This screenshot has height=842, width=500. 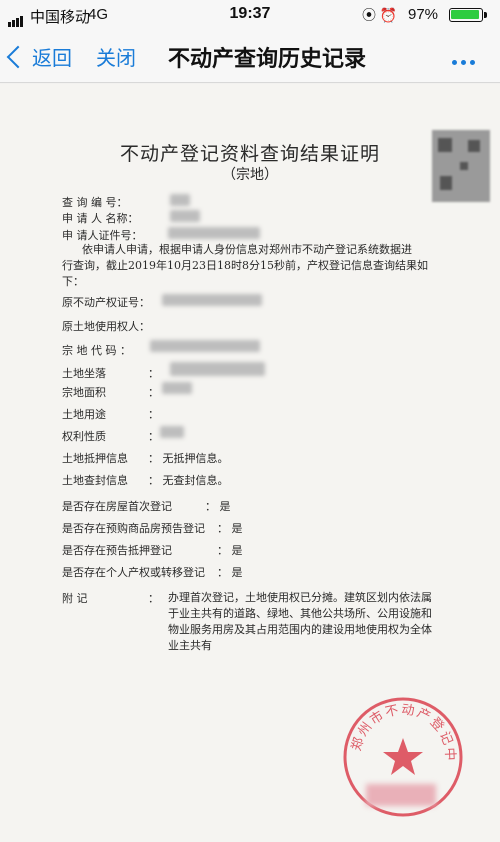 I want to click on battery-percent: 97%, so click(x=423, y=14).